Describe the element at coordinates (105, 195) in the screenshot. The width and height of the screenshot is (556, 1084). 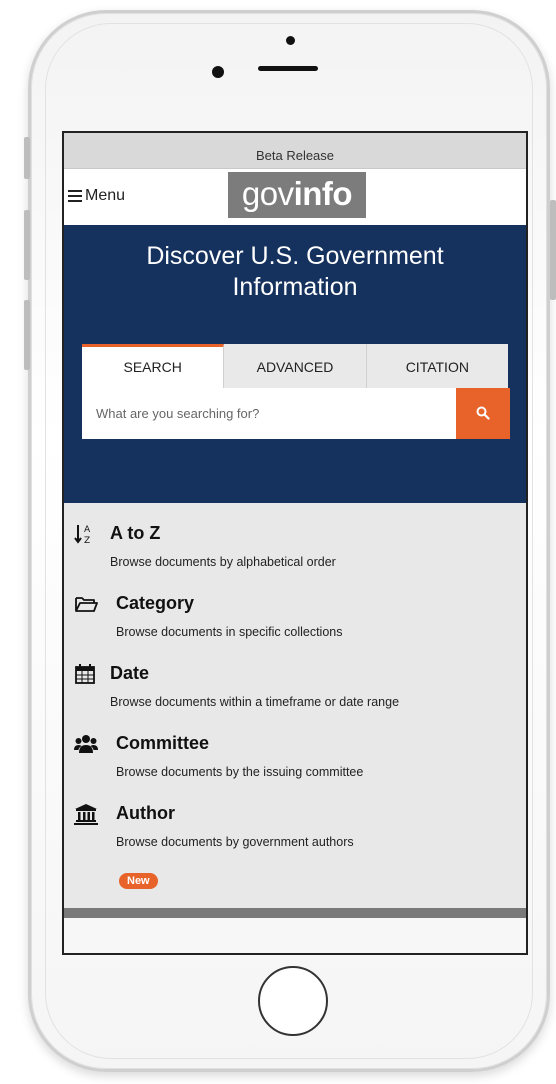
I see `menu-label: Menu` at that location.